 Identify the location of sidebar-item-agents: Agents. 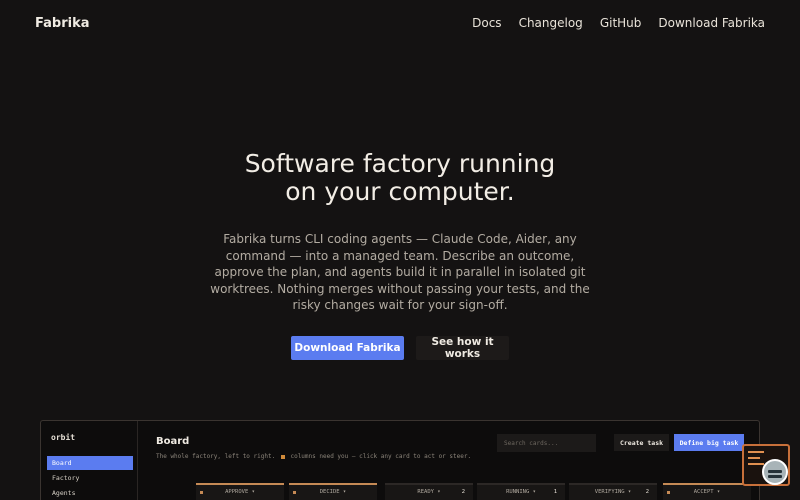
(90, 493).